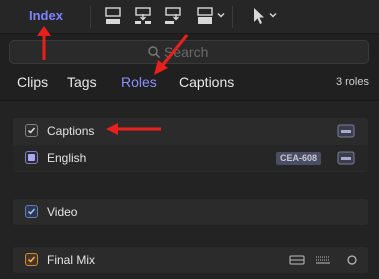 The height and width of the screenshot is (279, 379). Describe the element at coordinates (190, 158) in the screenshot. I see `subrole-row-english: English CEA-608` at that location.